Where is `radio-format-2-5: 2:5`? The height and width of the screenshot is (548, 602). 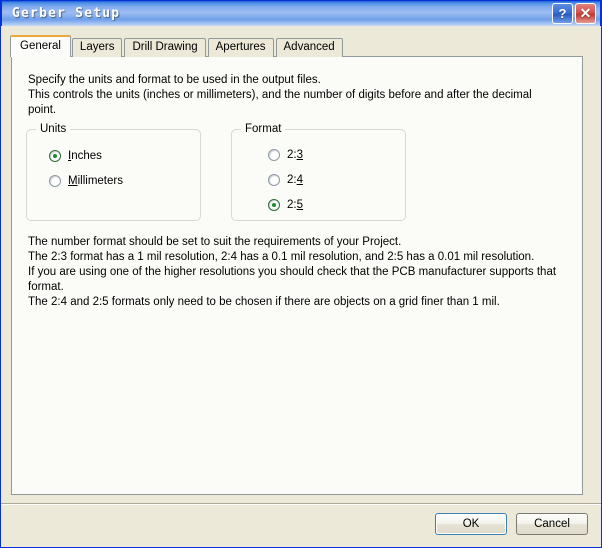
radio-format-2-5: 2:5 is located at coordinates (285, 205).